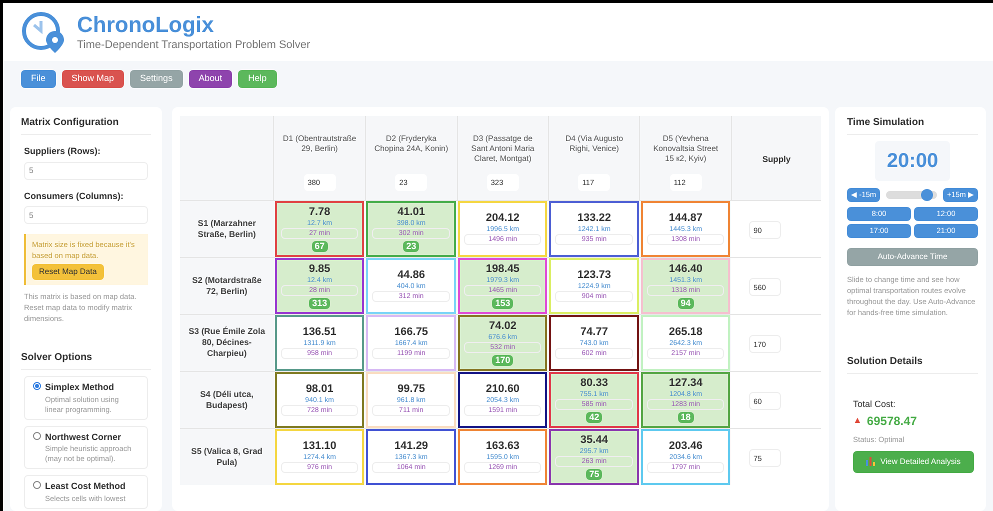  Describe the element at coordinates (86, 125) in the screenshot. I see `section-title: Matrix Configuration` at that location.